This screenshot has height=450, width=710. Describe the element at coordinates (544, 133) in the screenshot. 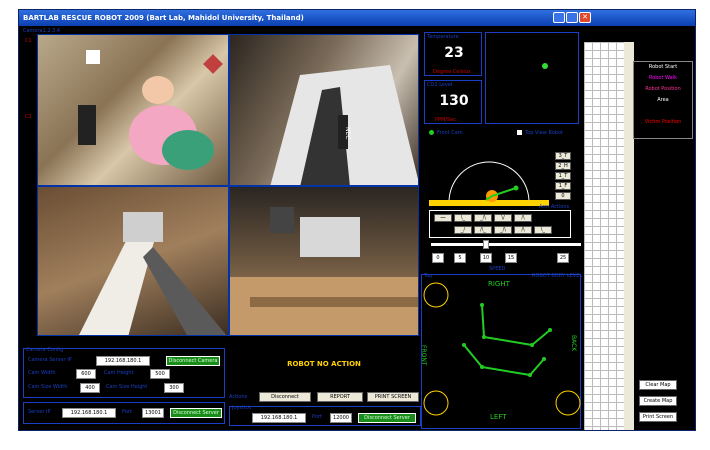

I see `top-view-label: Top View Robot` at that location.